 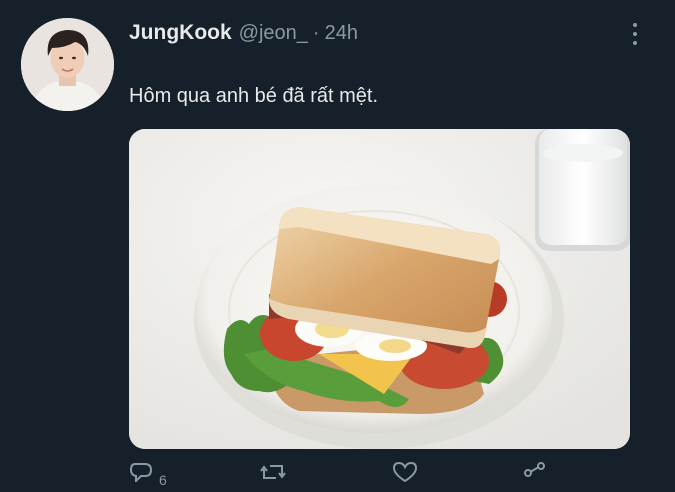 I want to click on retweet-button, so click(x=273, y=472).